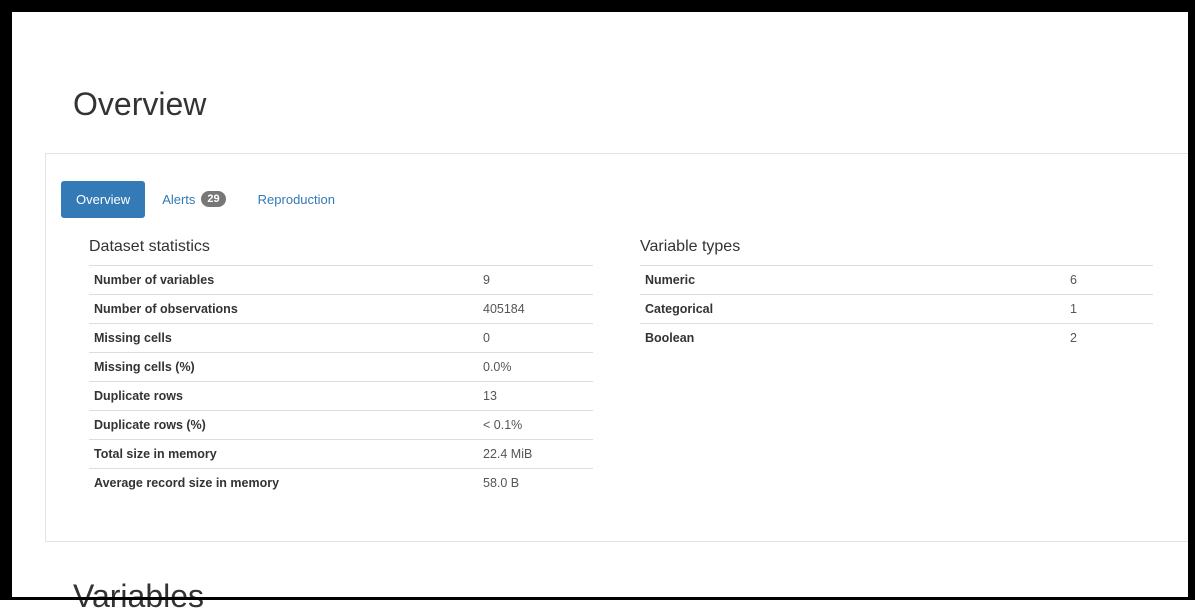 The width and height of the screenshot is (1195, 615). What do you see at coordinates (534, 338) in the screenshot?
I see `stat-value: 0` at bounding box center [534, 338].